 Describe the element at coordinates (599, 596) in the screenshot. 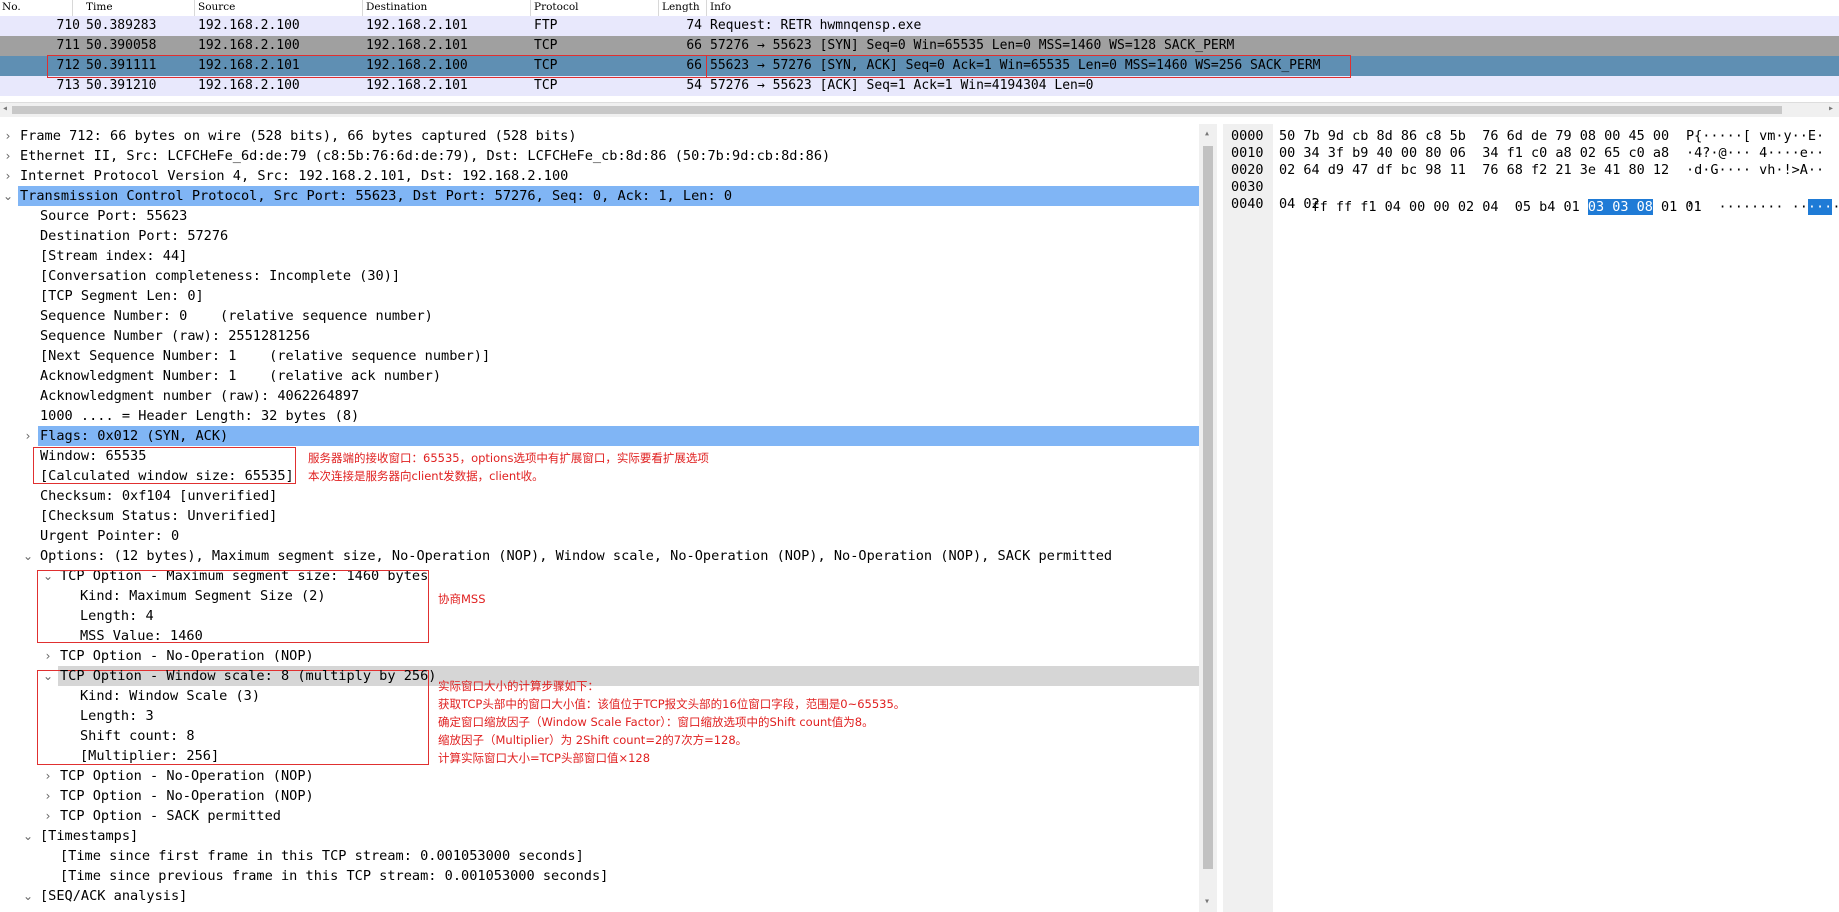

I see `tree-field: Kind: Maximum Segment Size (2)` at that location.